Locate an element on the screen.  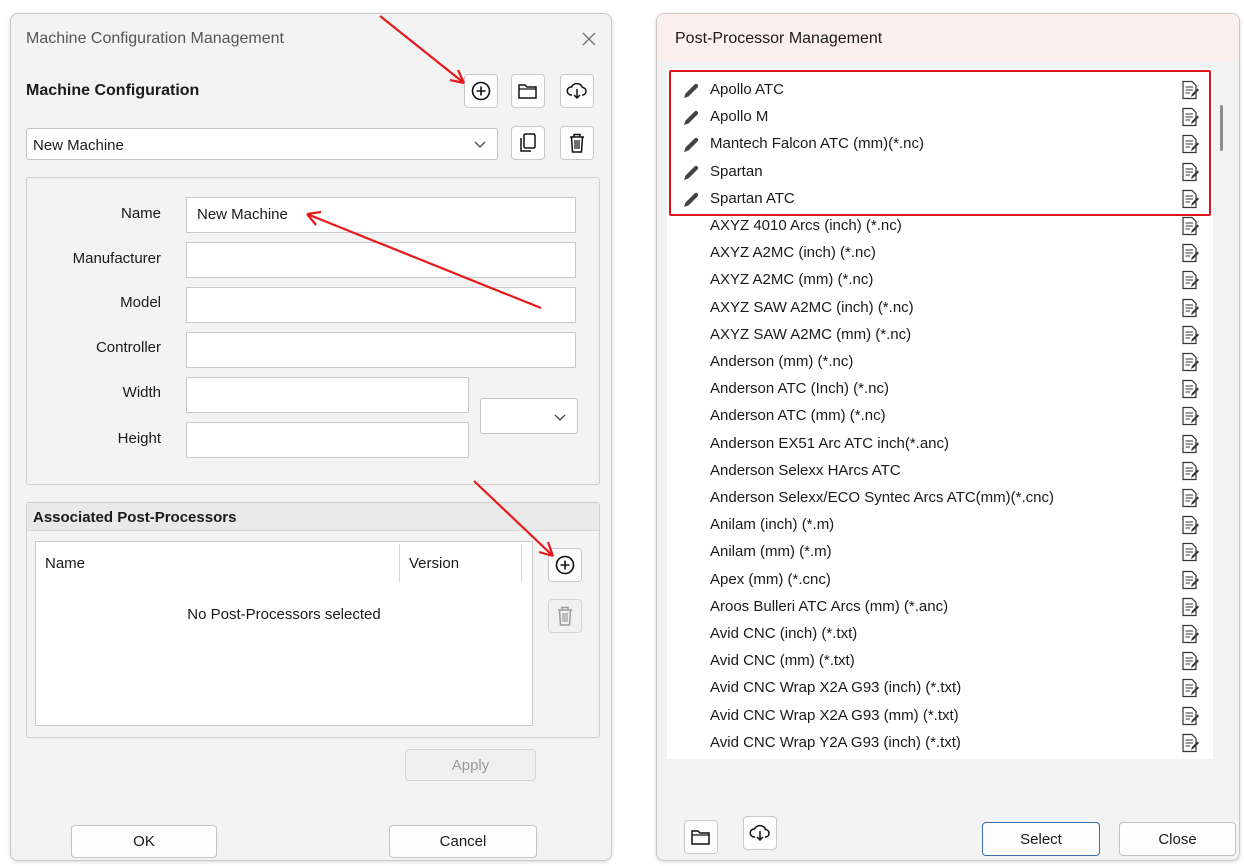
cloud-download-icon is located at coordinates (759, 833).